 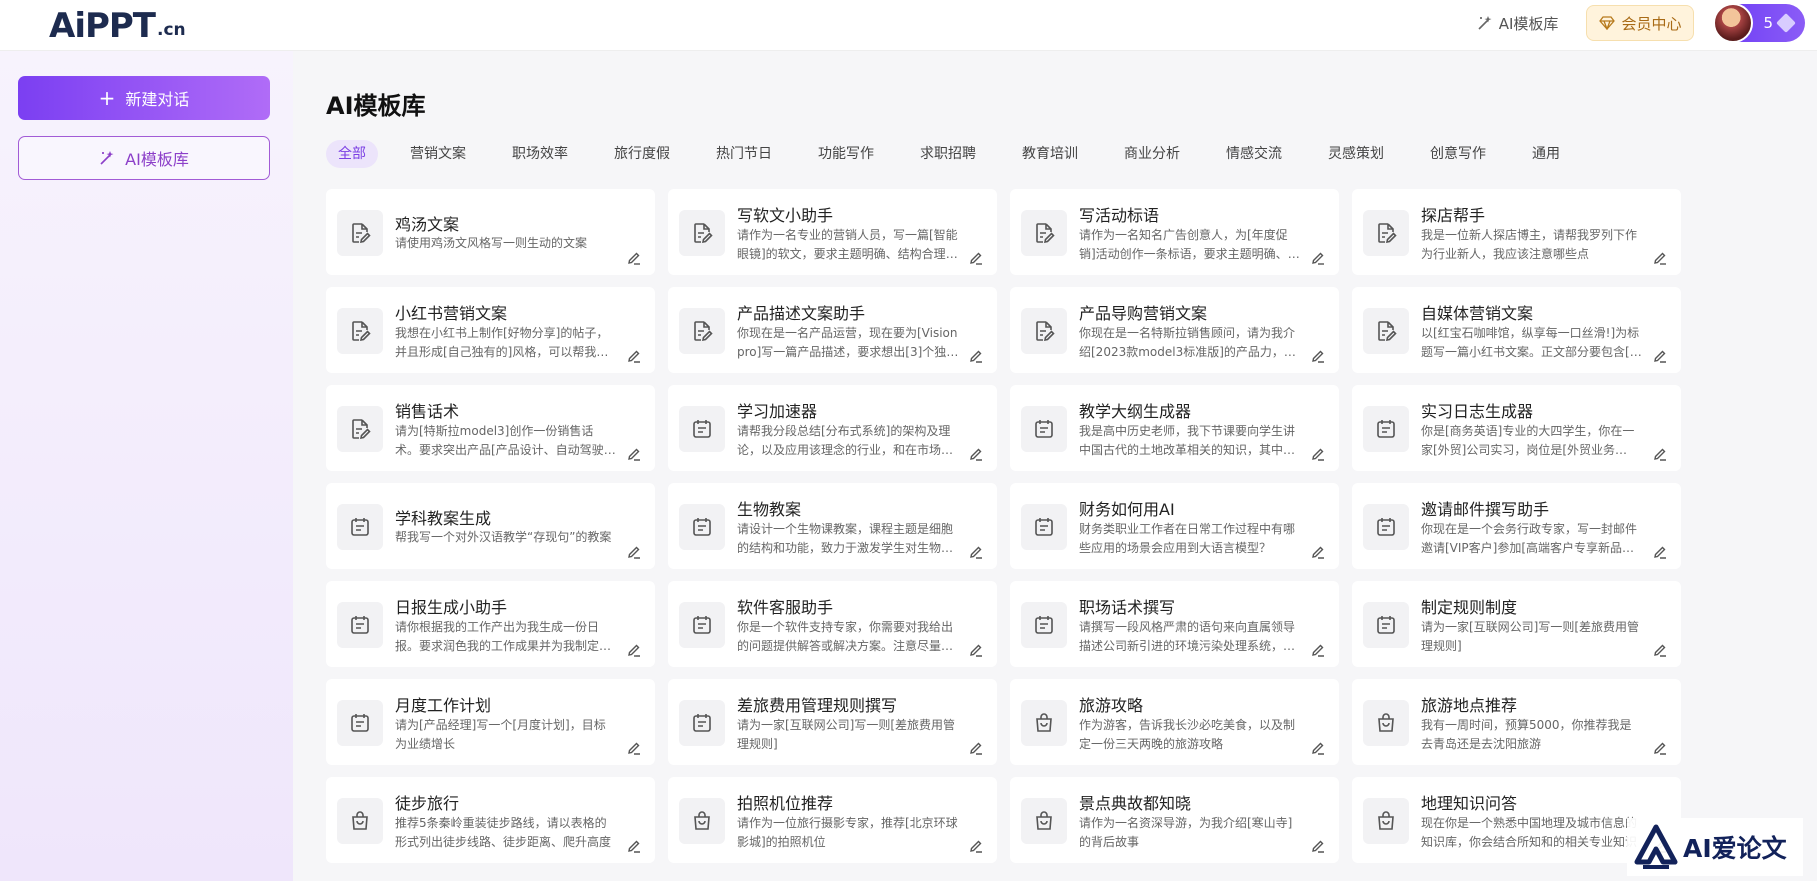 What do you see at coordinates (1152, 154) in the screenshot?
I see `tab-8: 商业分析` at bounding box center [1152, 154].